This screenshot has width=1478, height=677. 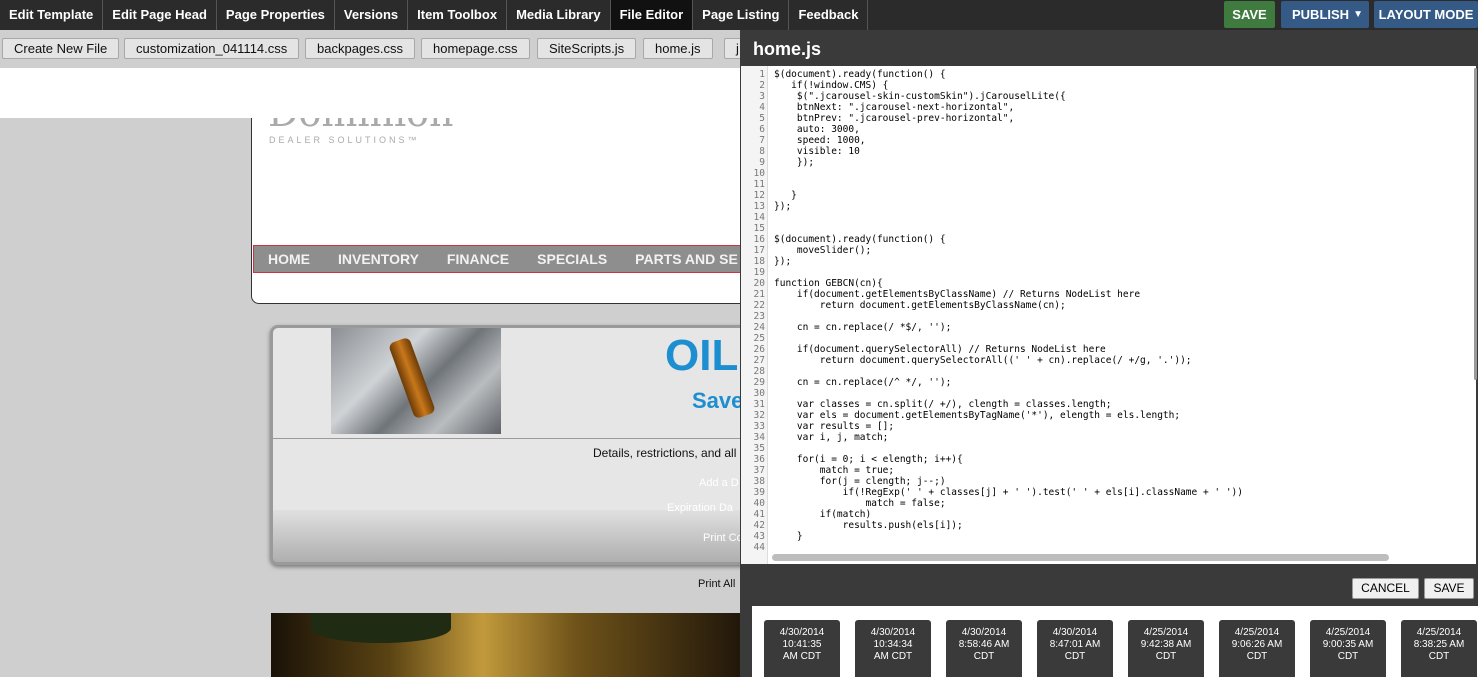 I want to click on publish-button: PUBLISH ▼, so click(x=1325, y=14).